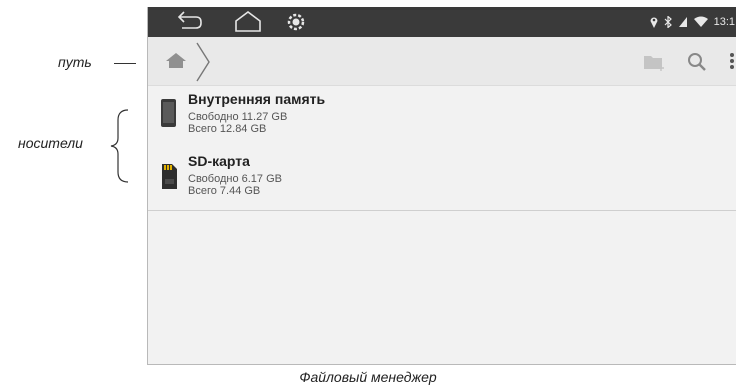 Image resolution: width=736 pixels, height=392 pixels. Describe the element at coordinates (654, 22) in the screenshot. I see `location-icon` at that location.